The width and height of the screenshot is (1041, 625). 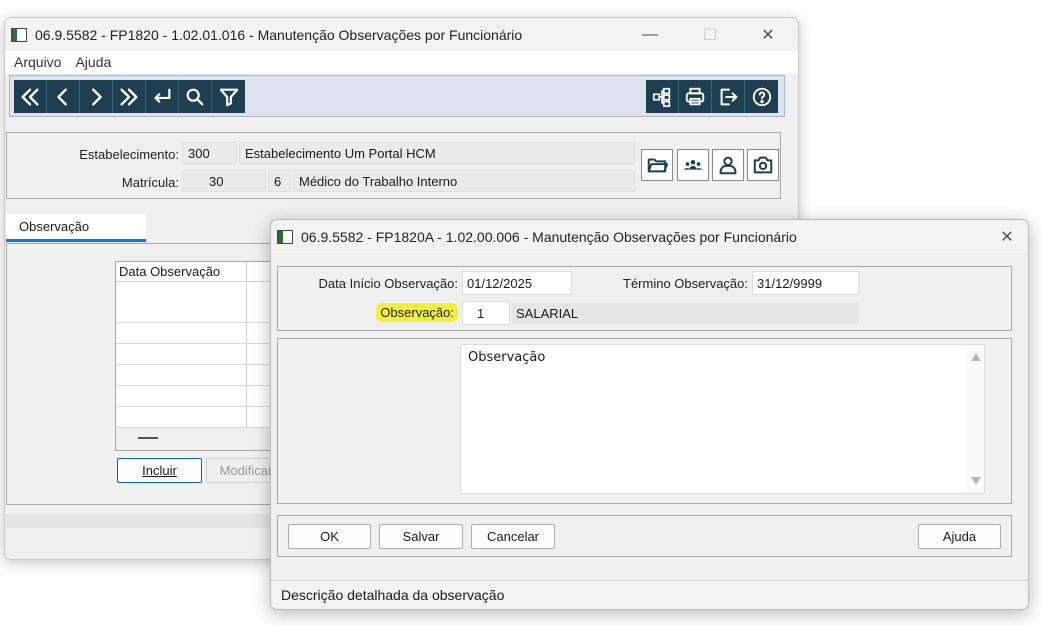 I want to click on person-button, so click(x=728, y=165).